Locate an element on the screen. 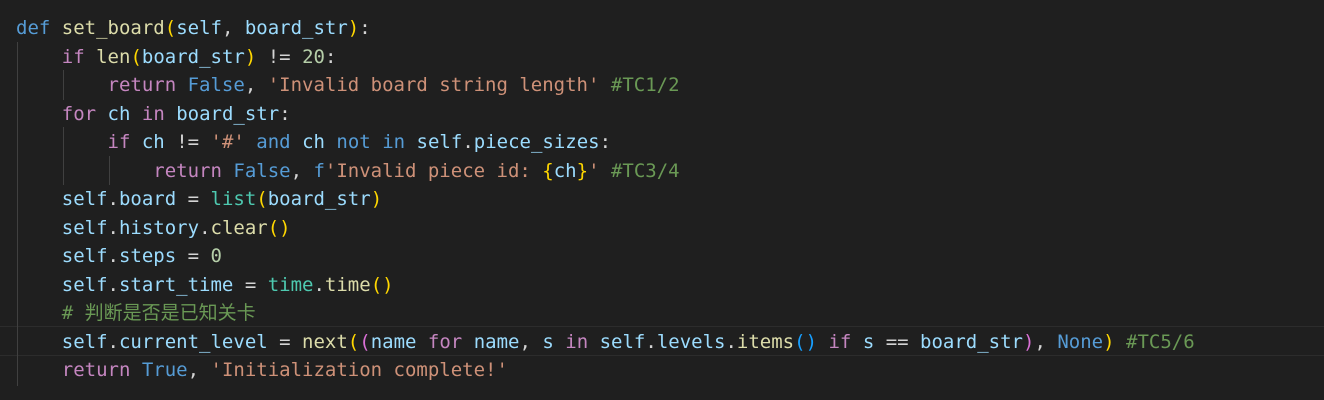 The image size is (1324, 400). code-token: True is located at coordinates (164, 370).